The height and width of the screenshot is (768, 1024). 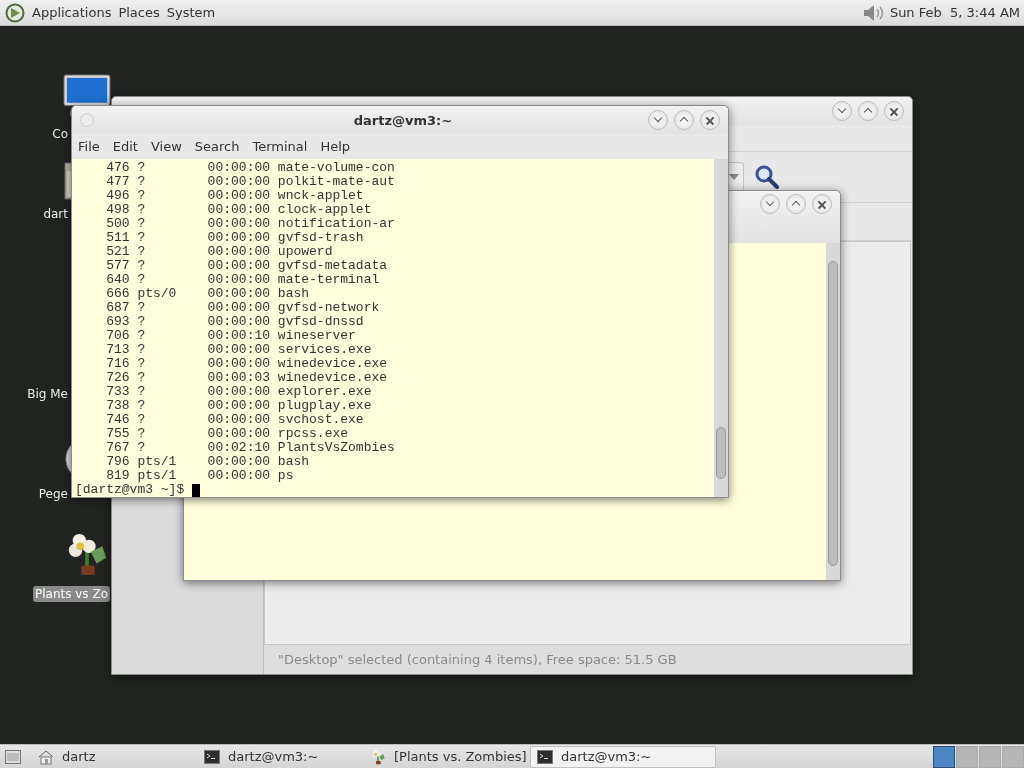 I want to click on home-icon, so click(x=46, y=756).